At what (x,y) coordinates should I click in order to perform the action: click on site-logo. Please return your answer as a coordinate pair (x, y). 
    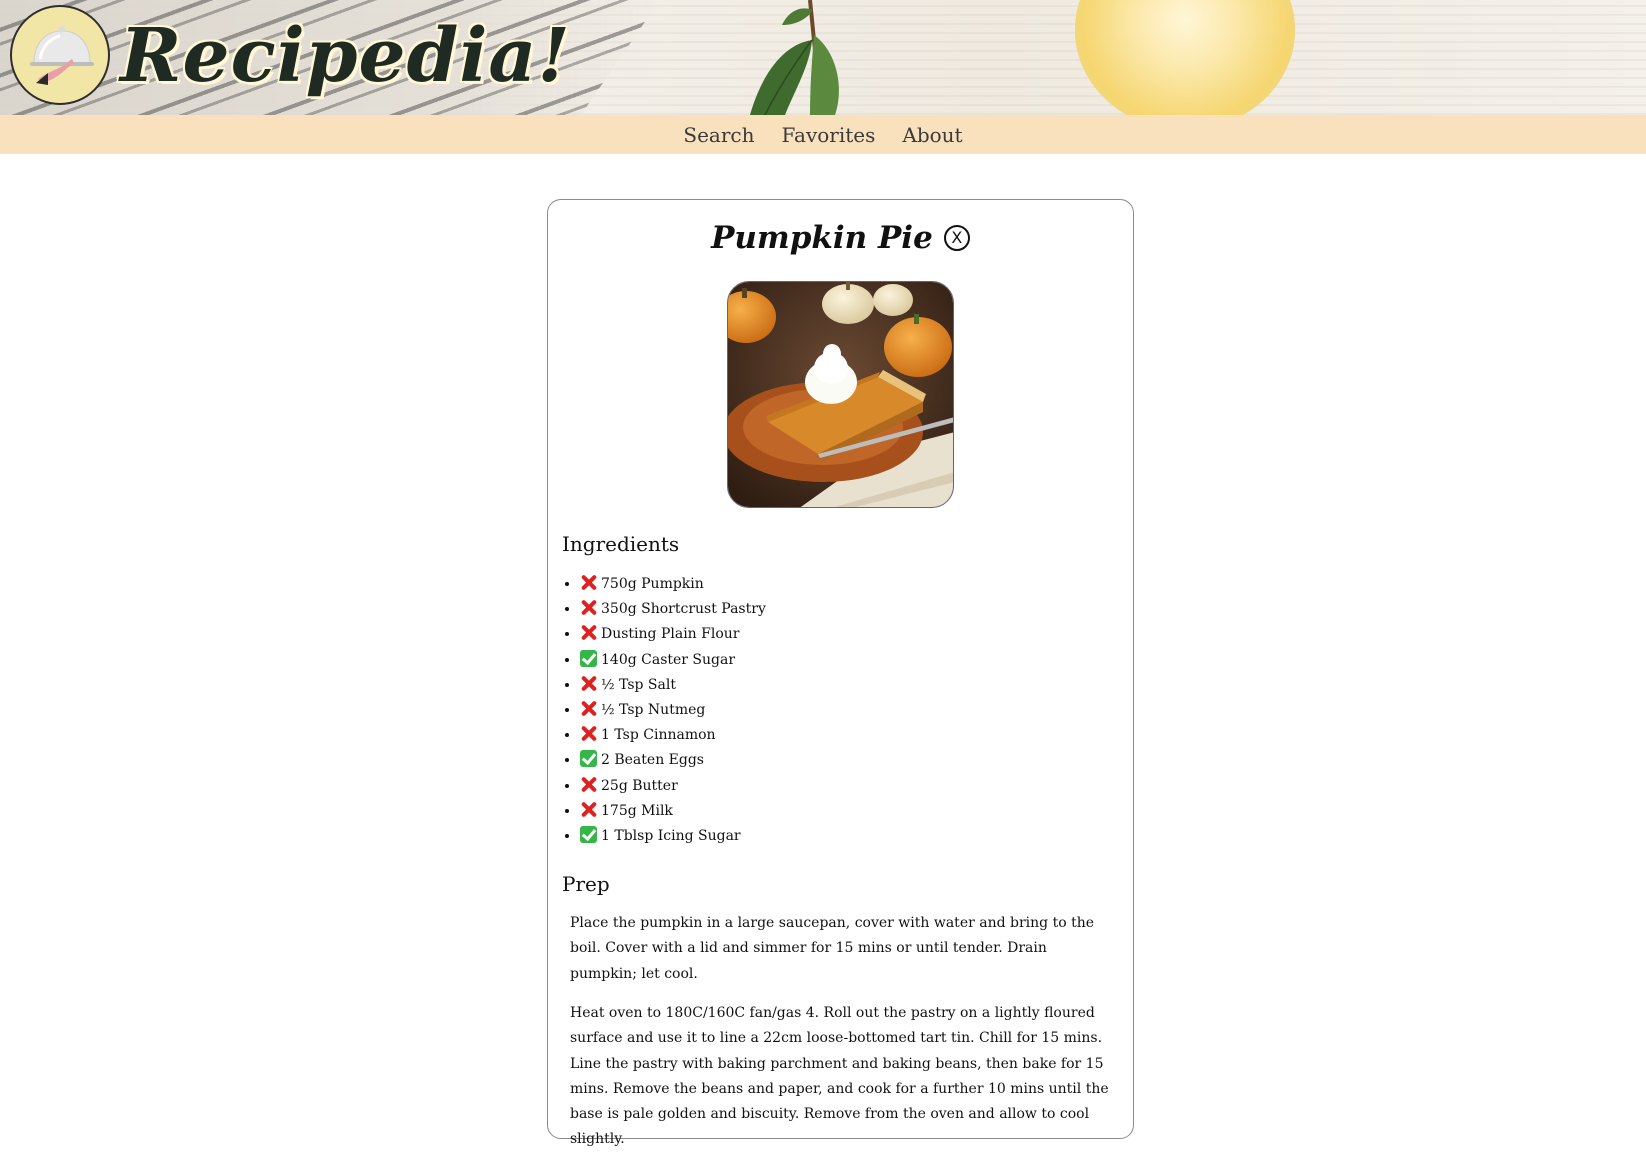
    Looking at the image, I should click on (60, 55).